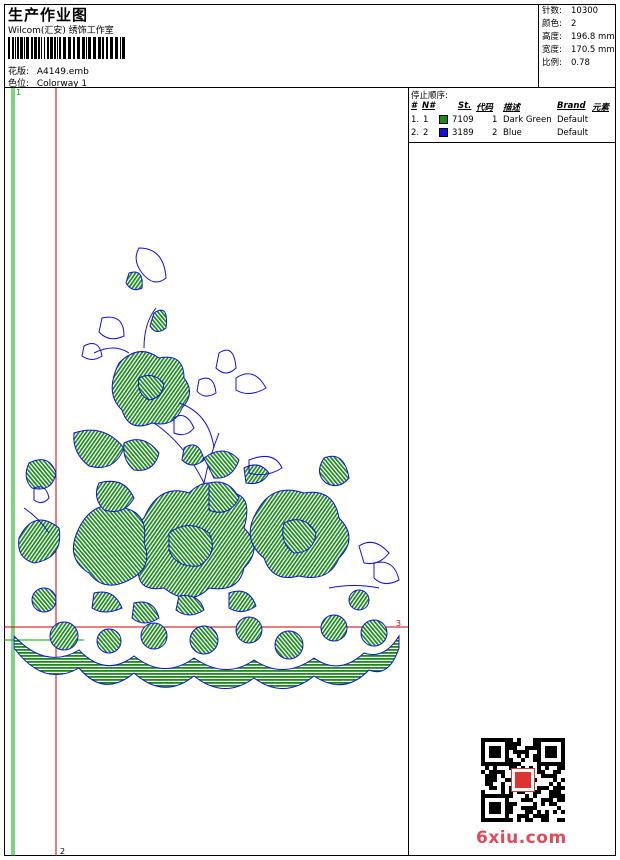  I want to click on col-header-code: 代码, so click(485, 108).